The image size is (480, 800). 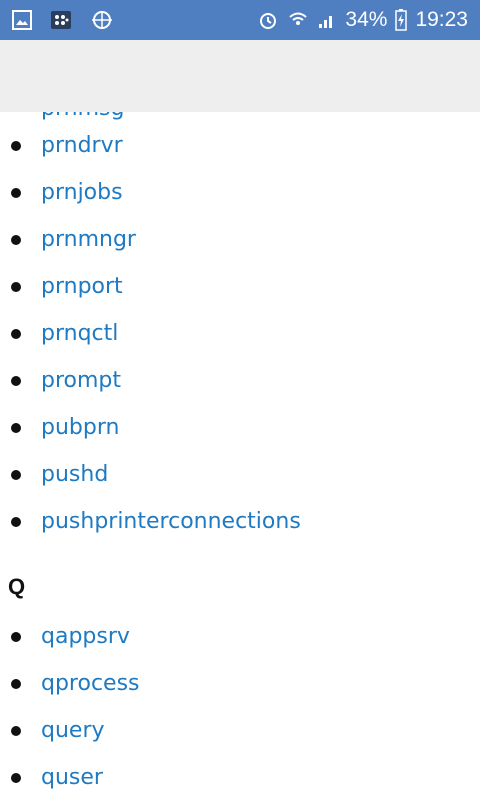 I want to click on status-left-icons, so click(x=63, y=20).